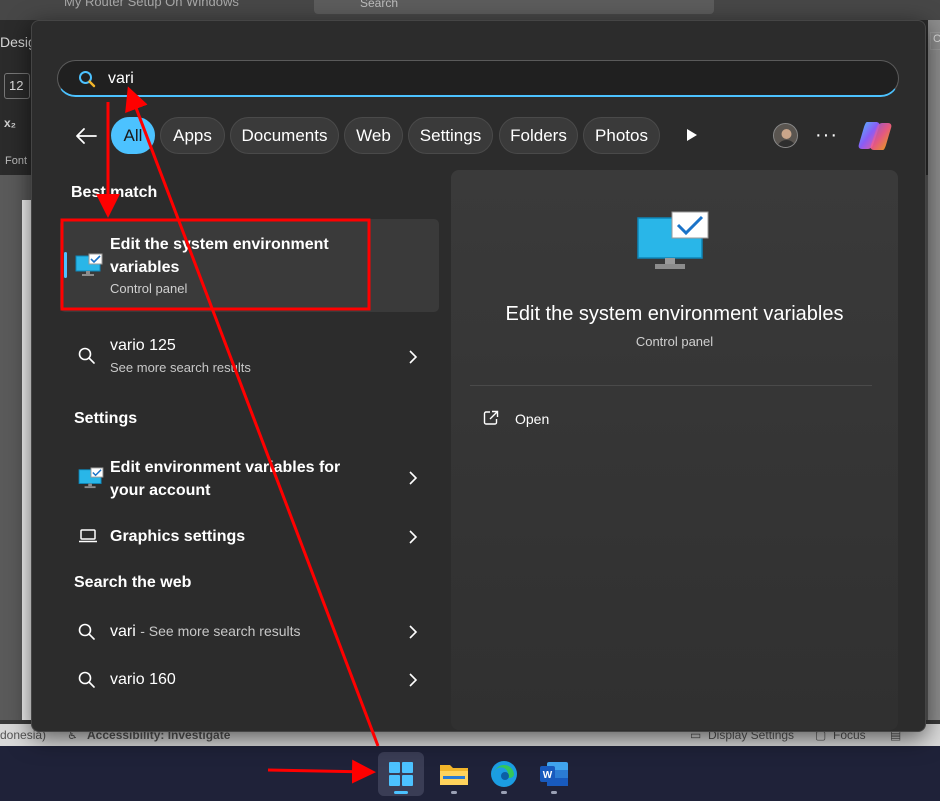 This screenshot has height=801, width=940. I want to click on web-query-subtitle: - See more search results, so click(220, 631).